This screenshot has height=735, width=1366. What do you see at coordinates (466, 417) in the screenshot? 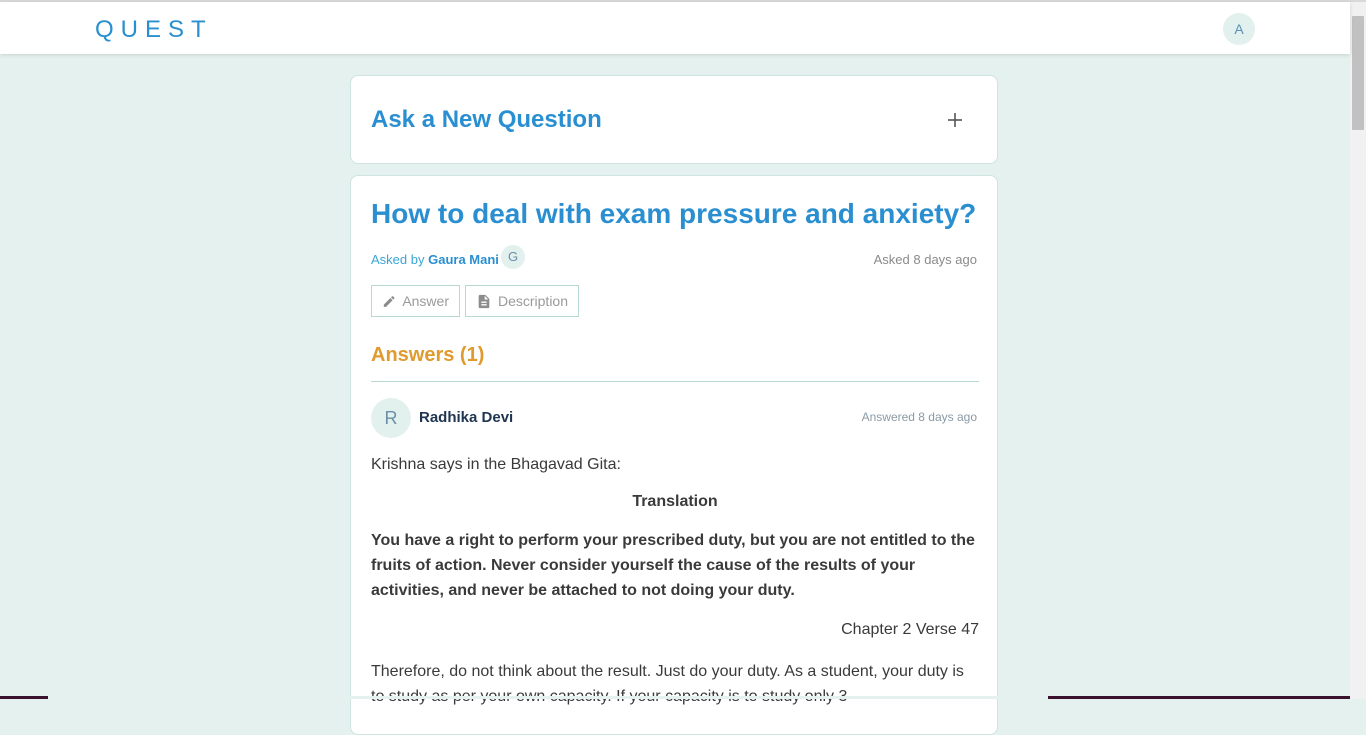
I see `answer-author-name: Radhika Devi` at bounding box center [466, 417].